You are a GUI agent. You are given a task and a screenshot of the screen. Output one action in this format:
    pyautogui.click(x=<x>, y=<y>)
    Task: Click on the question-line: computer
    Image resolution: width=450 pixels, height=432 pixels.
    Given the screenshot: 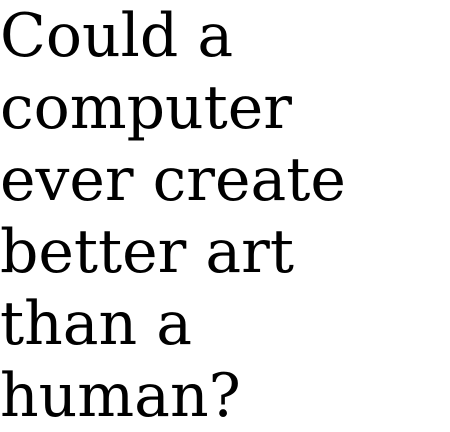 What is the action you would take?
    pyautogui.click(x=146, y=108)
    